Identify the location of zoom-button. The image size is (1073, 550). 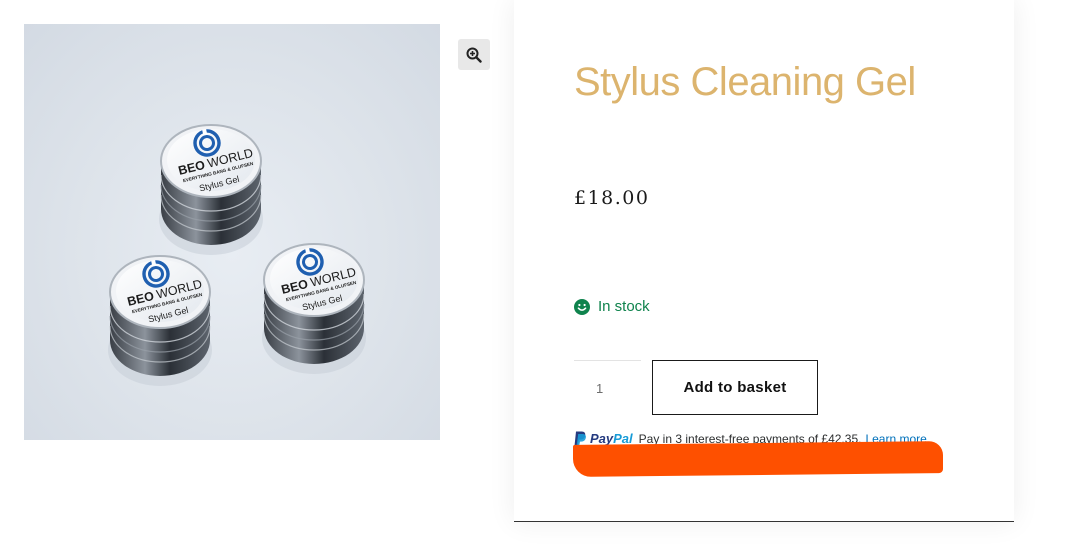
(474, 54).